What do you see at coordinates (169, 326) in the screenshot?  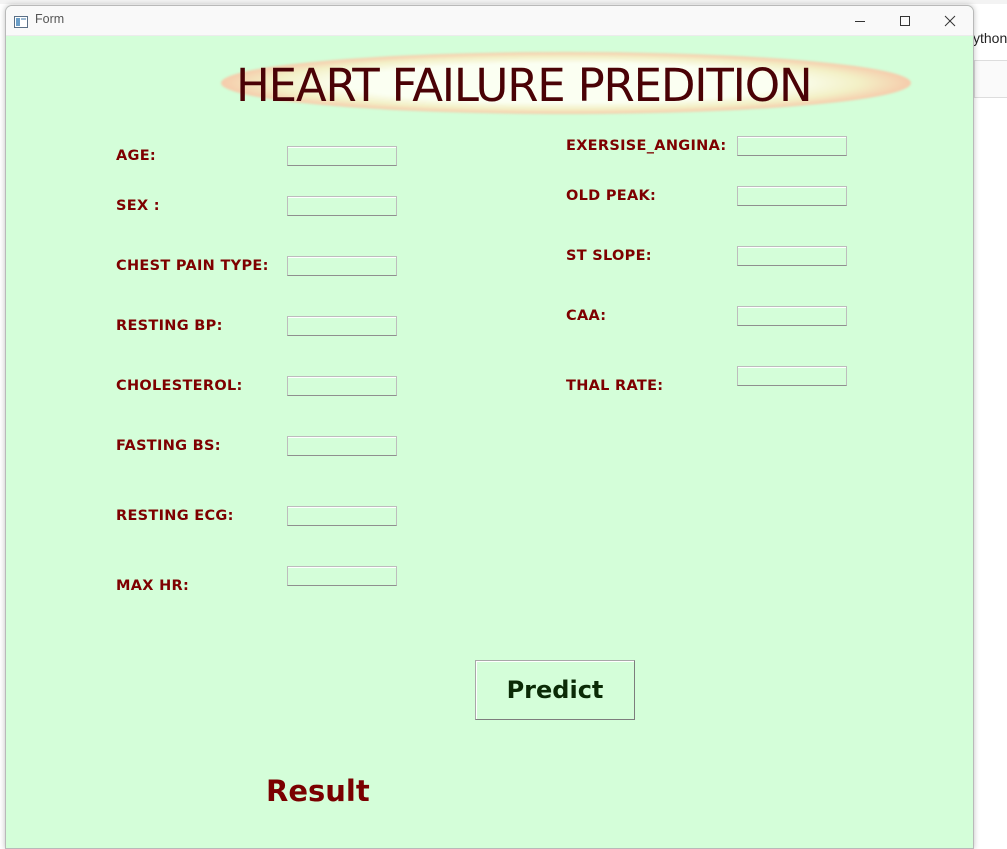 I see `resting-bp-label: RESTING BP:` at bounding box center [169, 326].